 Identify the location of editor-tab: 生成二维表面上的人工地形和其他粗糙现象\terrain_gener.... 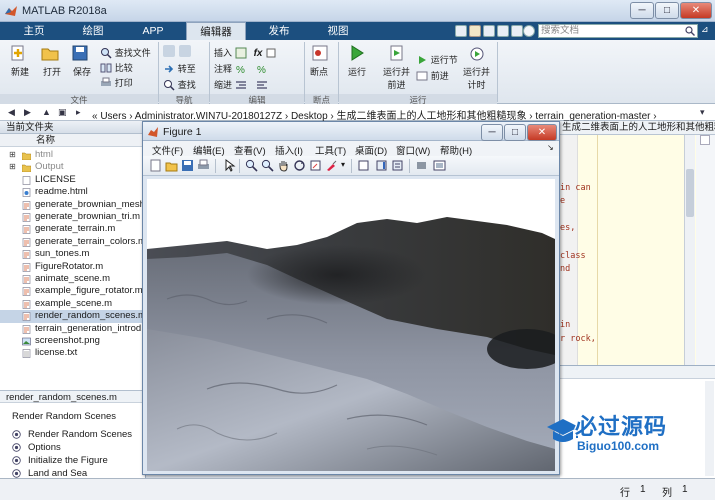
(637, 128).